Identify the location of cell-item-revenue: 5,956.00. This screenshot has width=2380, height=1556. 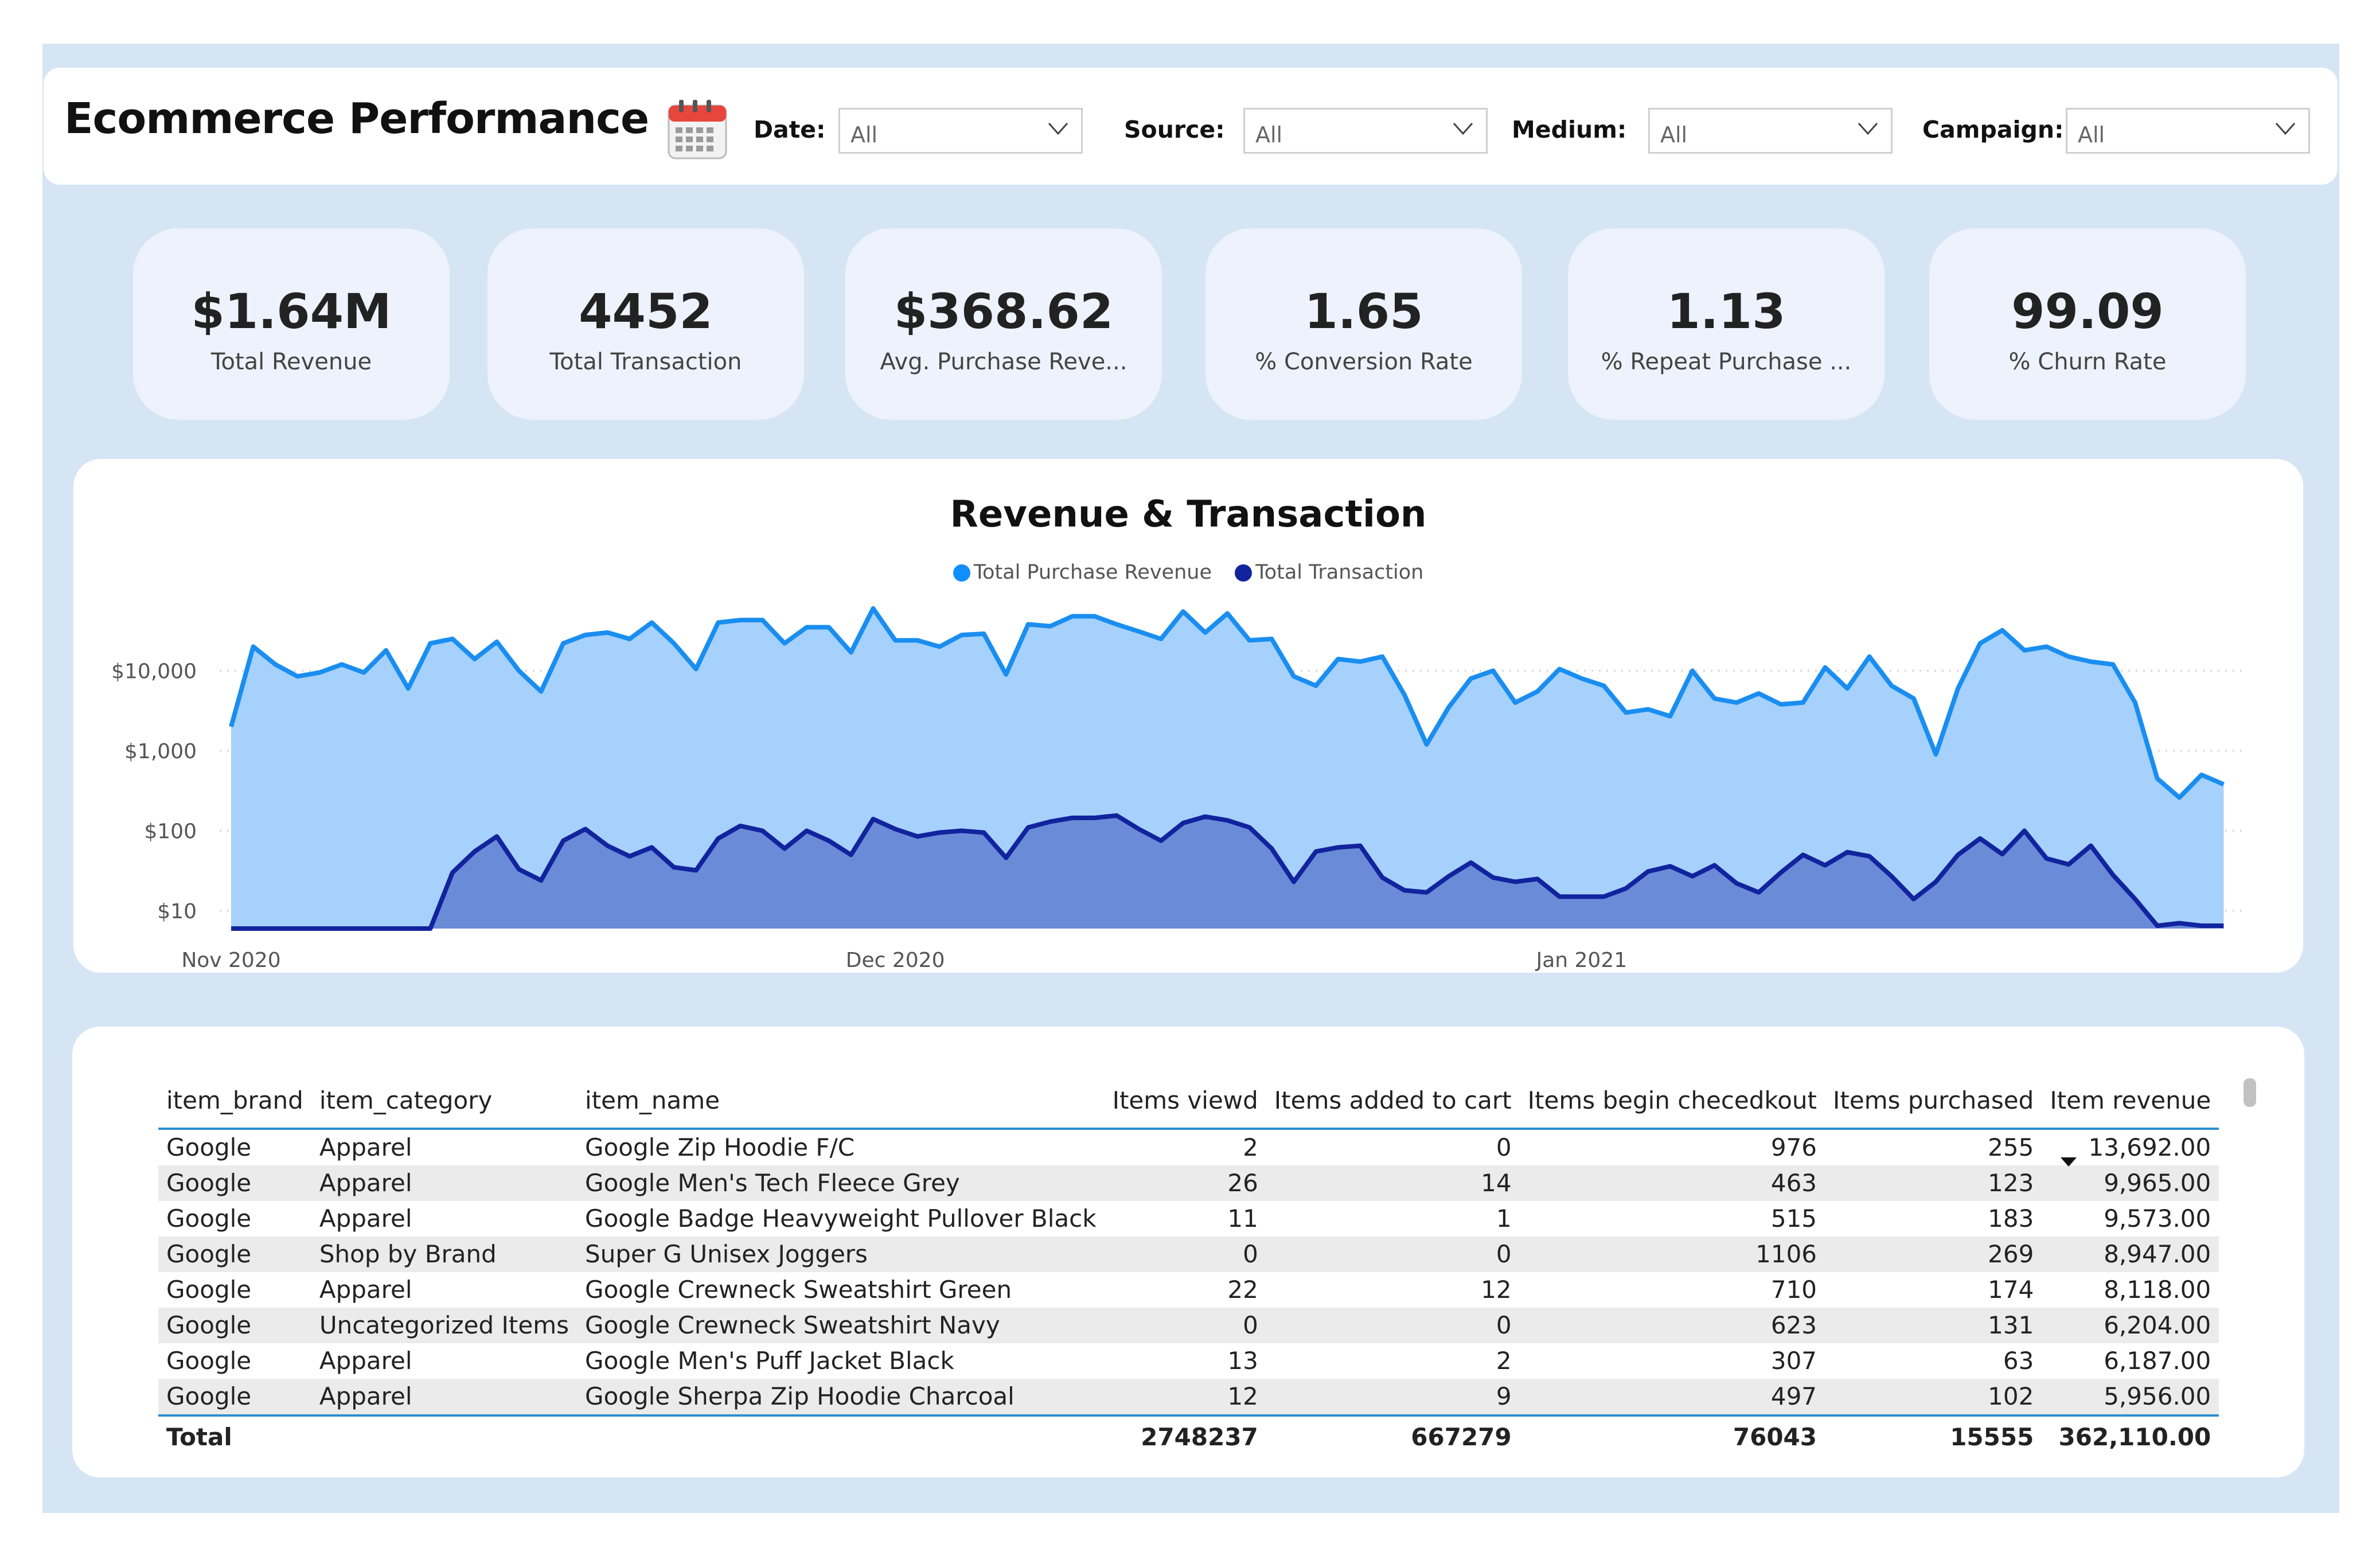
(2158, 1396).